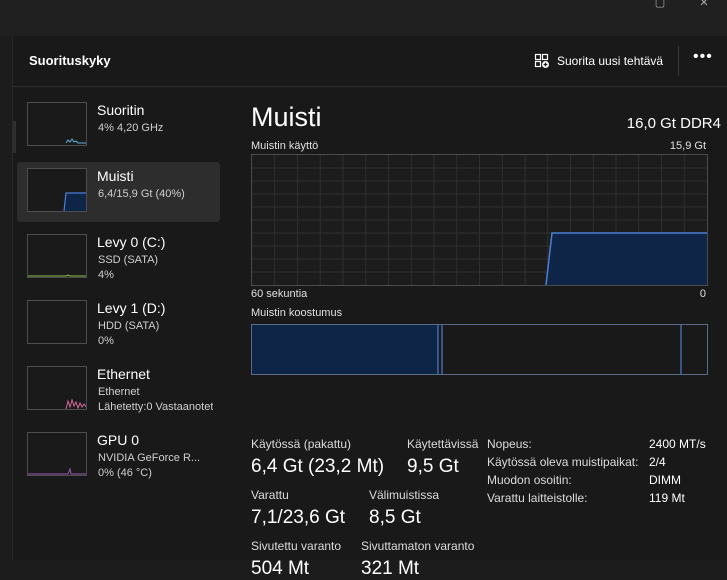 The height and width of the screenshot is (580, 727). I want to click on sidebar-item-usage: 0% (46 °C), so click(125, 473).